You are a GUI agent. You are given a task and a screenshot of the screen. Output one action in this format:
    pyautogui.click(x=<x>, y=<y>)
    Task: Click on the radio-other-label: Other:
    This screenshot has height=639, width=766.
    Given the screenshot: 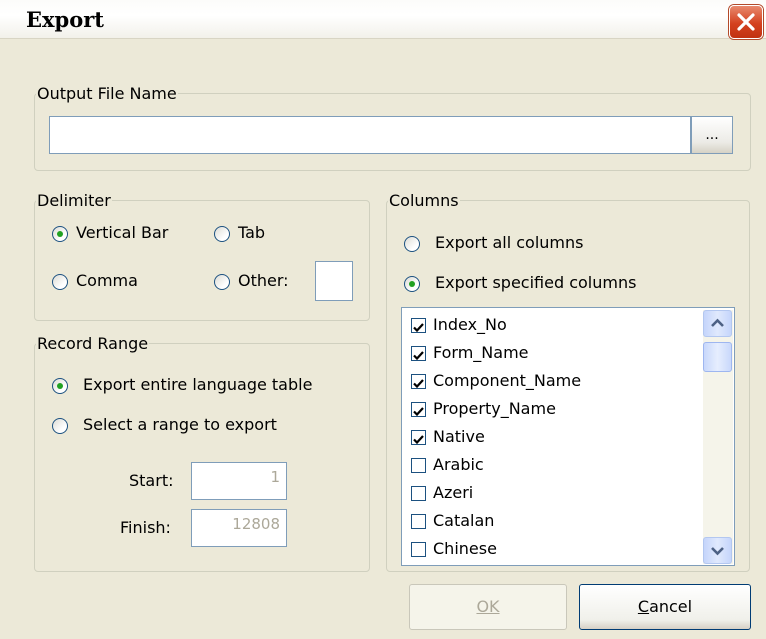 What is the action you would take?
    pyautogui.click(x=263, y=280)
    